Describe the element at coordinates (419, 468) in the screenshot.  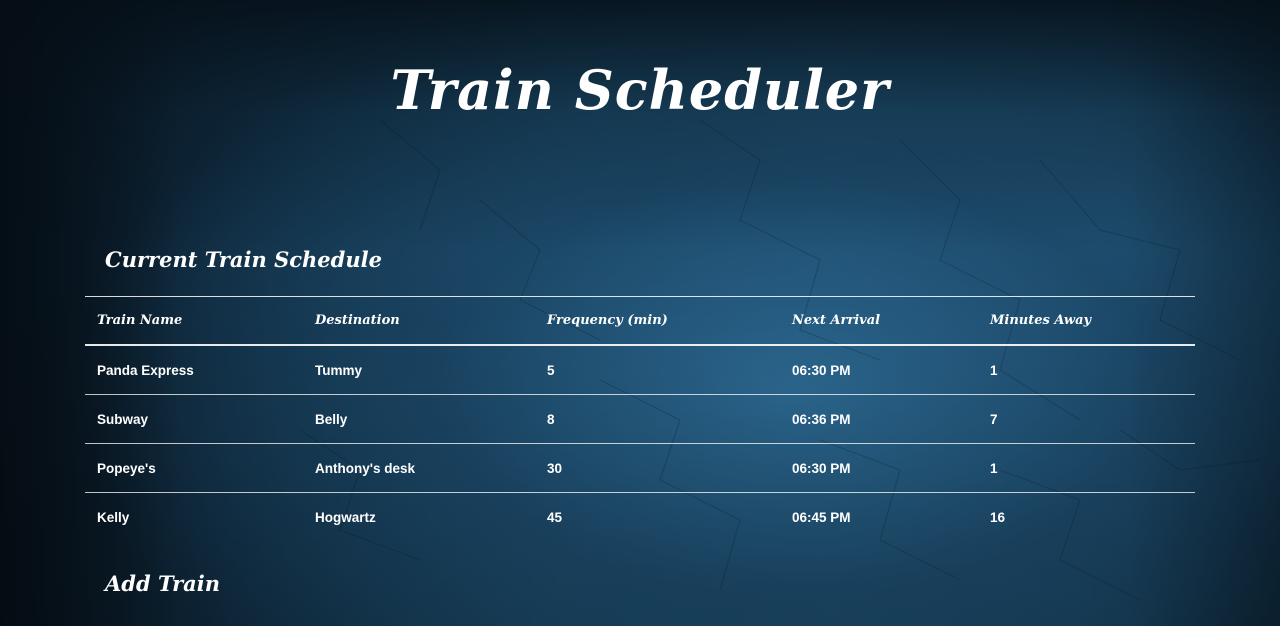
I see `destination-cell: Anthony's desk` at that location.